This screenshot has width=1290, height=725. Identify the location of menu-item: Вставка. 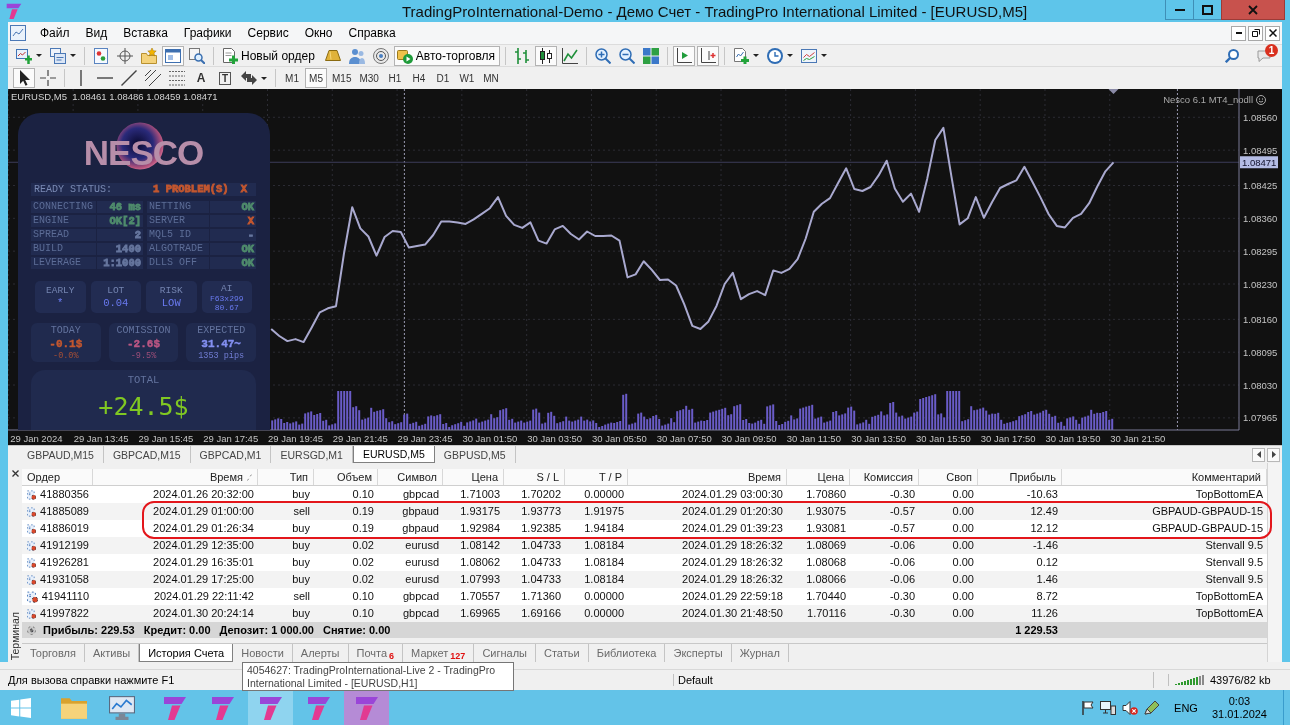
(145, 33).